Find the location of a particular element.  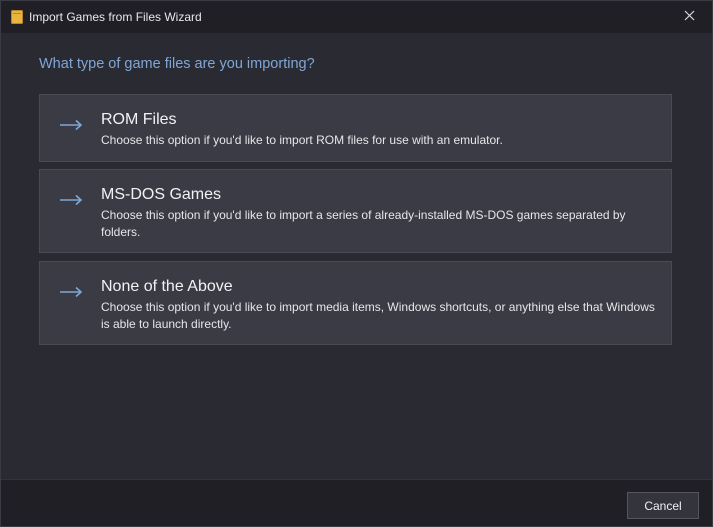

cancel-button: Cancel is located at coordinates (663, 505).